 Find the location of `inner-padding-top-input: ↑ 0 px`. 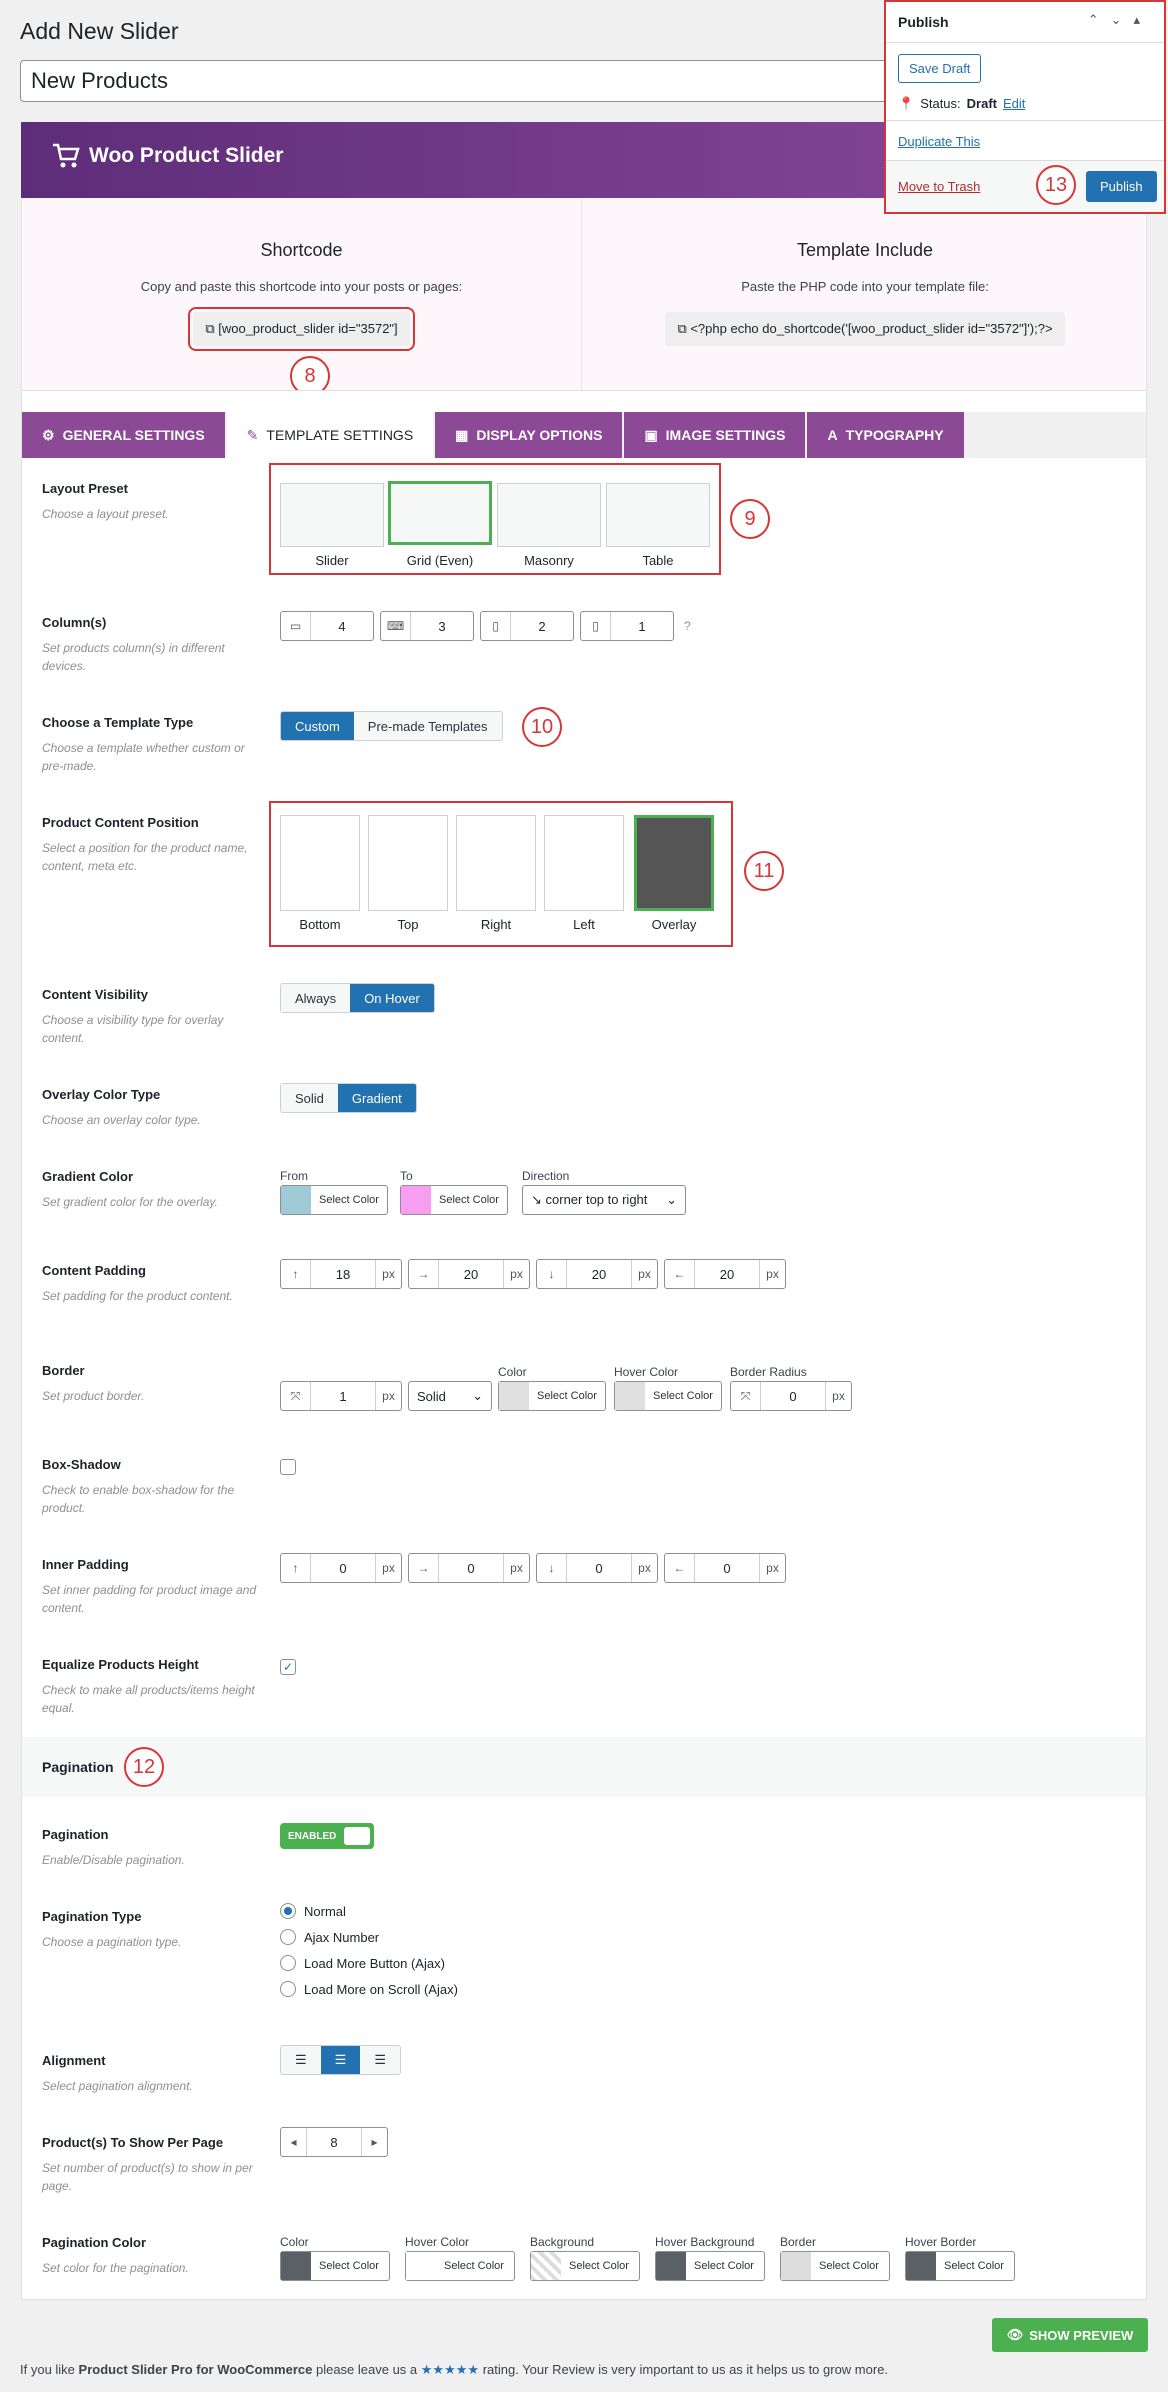

inner-padding-top-input: ↑ 0 px is located at coordinates (341, 1568).